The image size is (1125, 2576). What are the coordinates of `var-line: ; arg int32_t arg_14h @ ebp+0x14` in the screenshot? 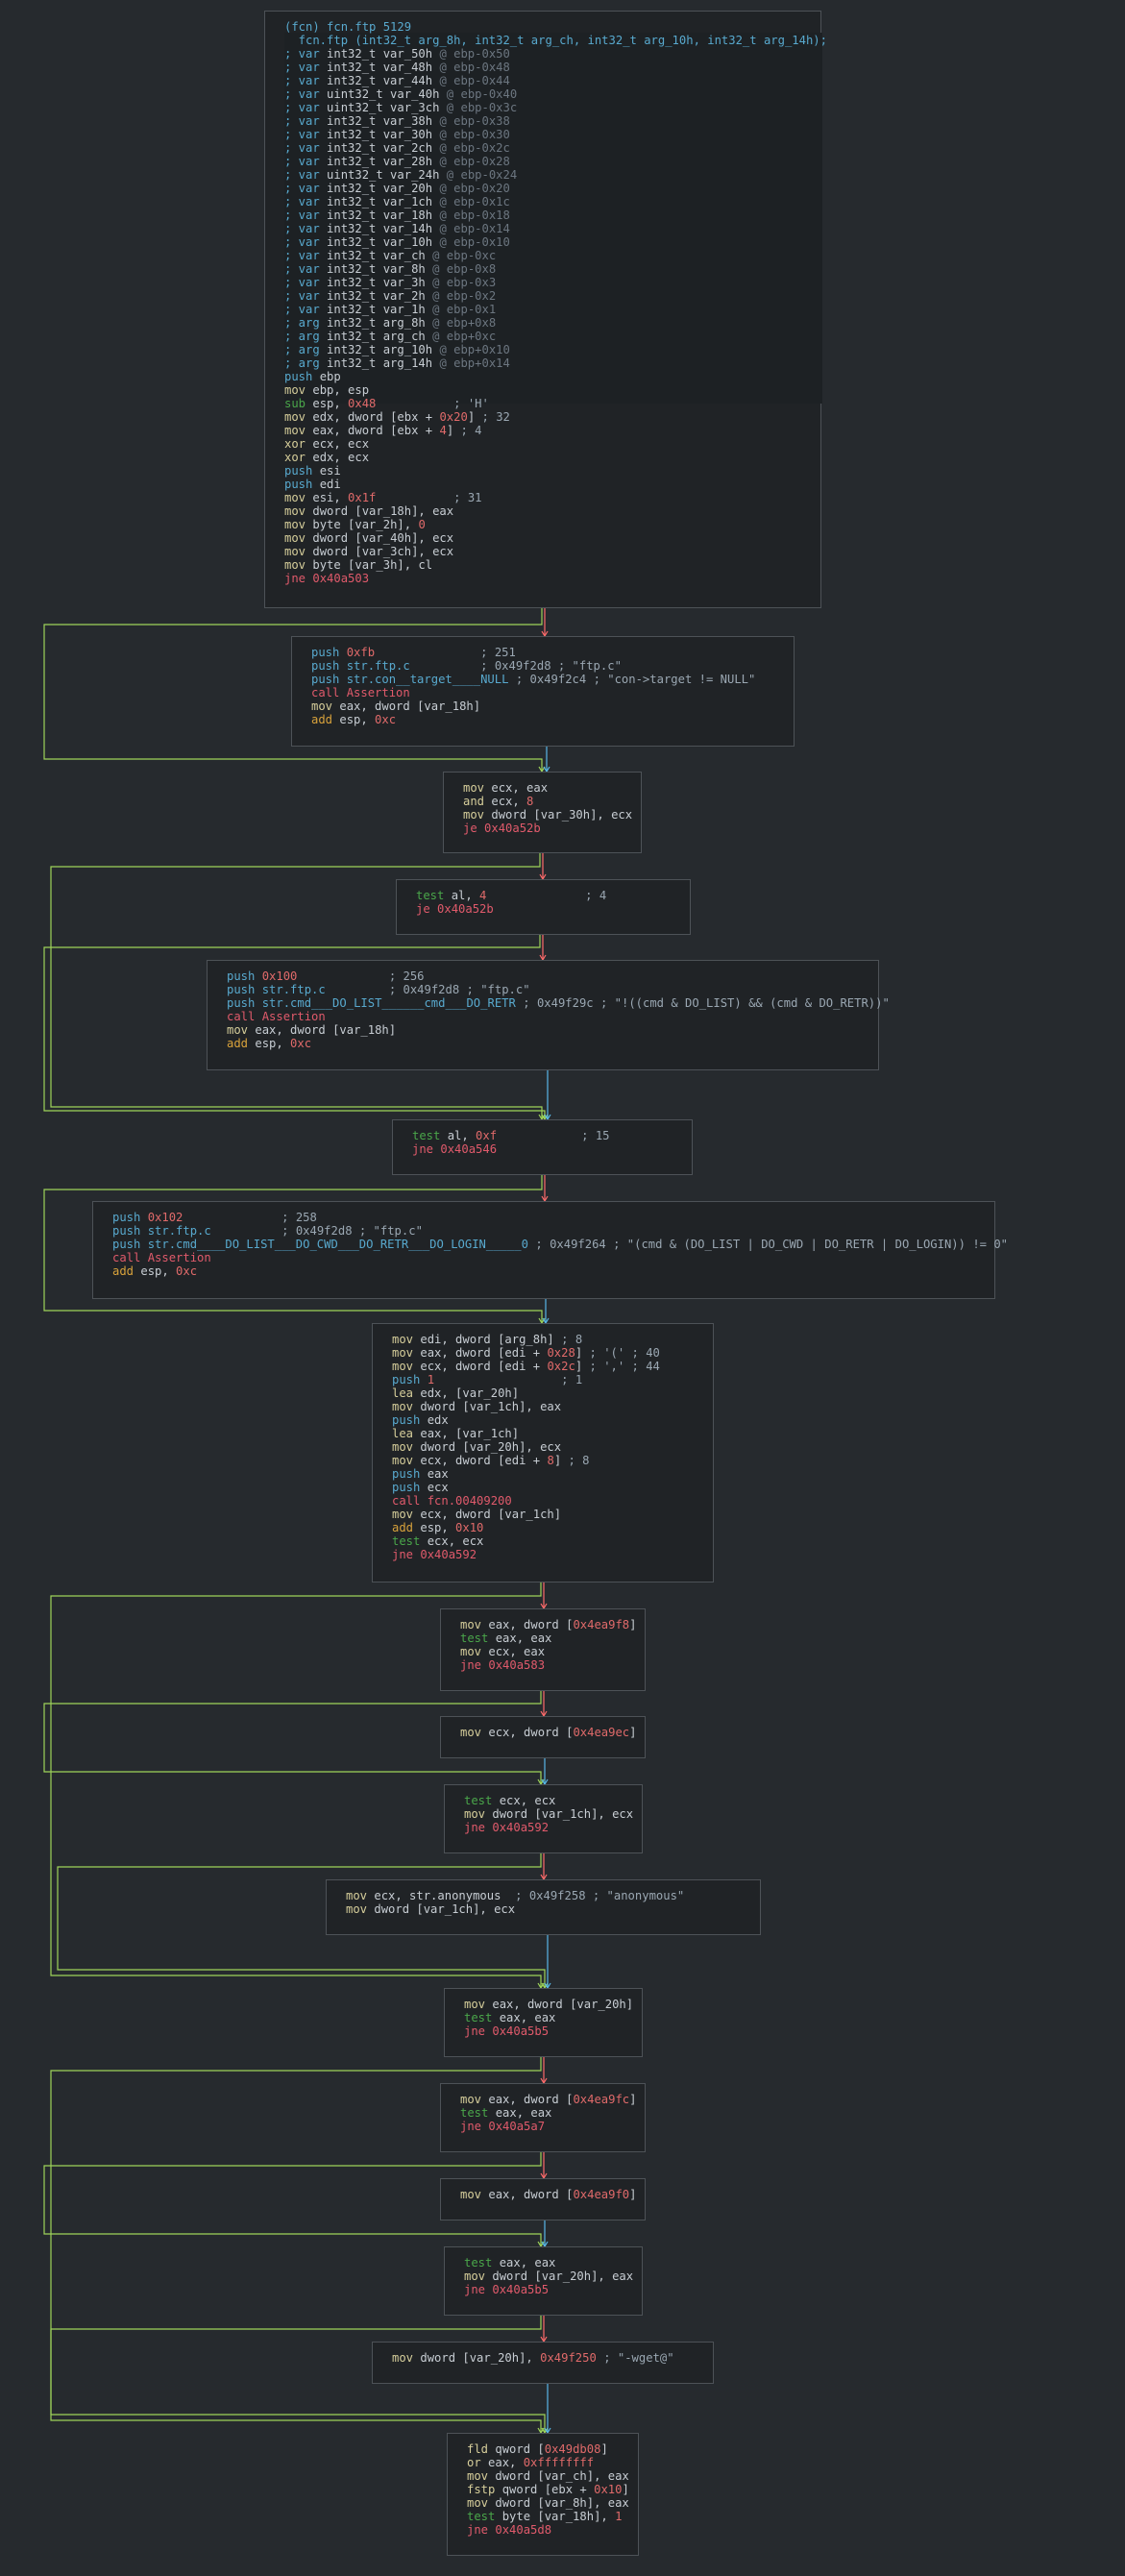 It's located at (552, 363).